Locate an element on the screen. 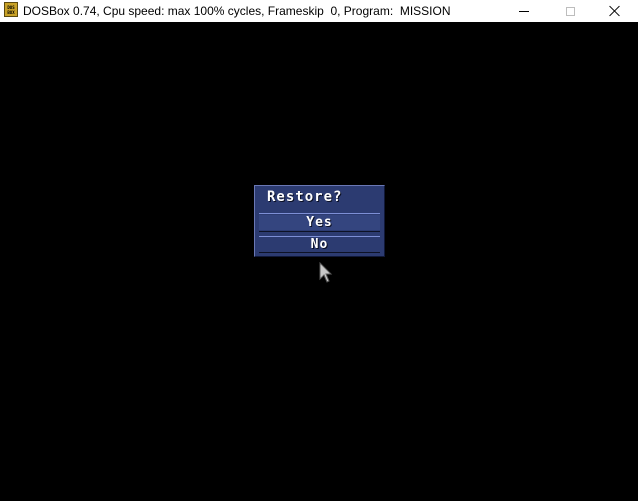 This screenshot has height=501, width=638. dialog-title: Restore? is located at coordinates (305, 197).